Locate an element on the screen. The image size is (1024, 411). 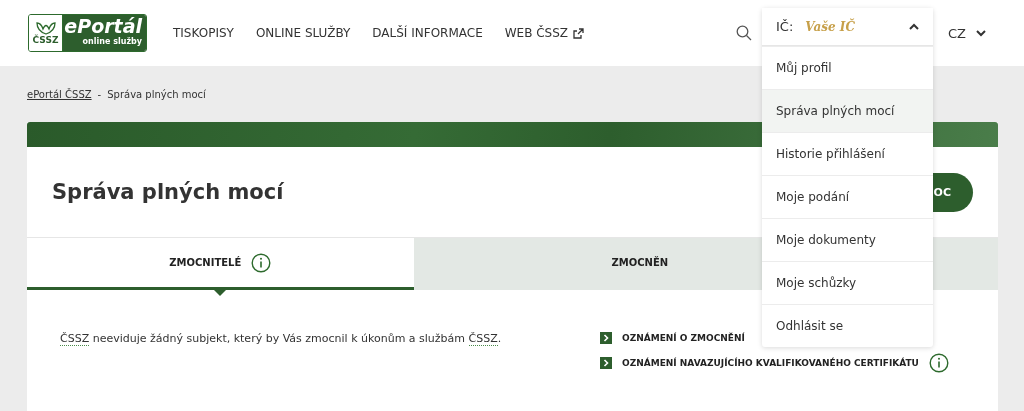
flower-icon is located at coordinates (45, 28).